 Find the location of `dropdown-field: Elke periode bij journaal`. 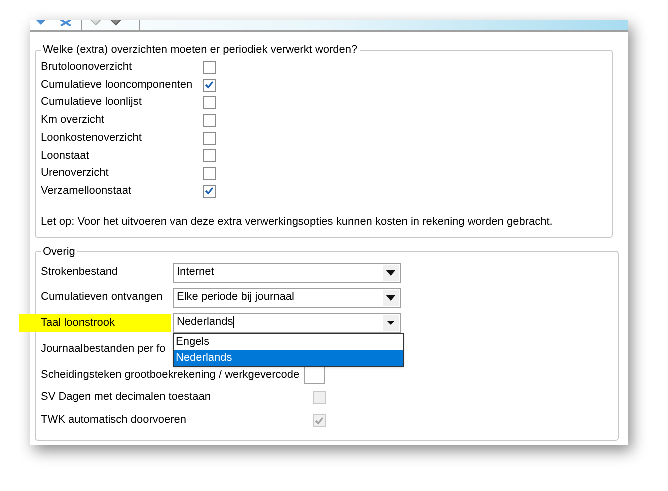

dropdown-field: Elke periode bij journaal is located at coordinates (287, 298).